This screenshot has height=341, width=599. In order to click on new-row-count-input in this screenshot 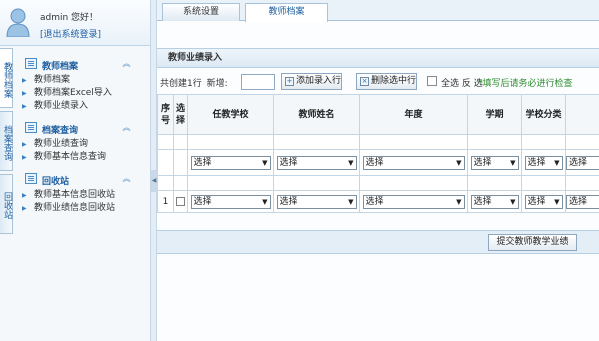, I will do `click(258, 82)`.